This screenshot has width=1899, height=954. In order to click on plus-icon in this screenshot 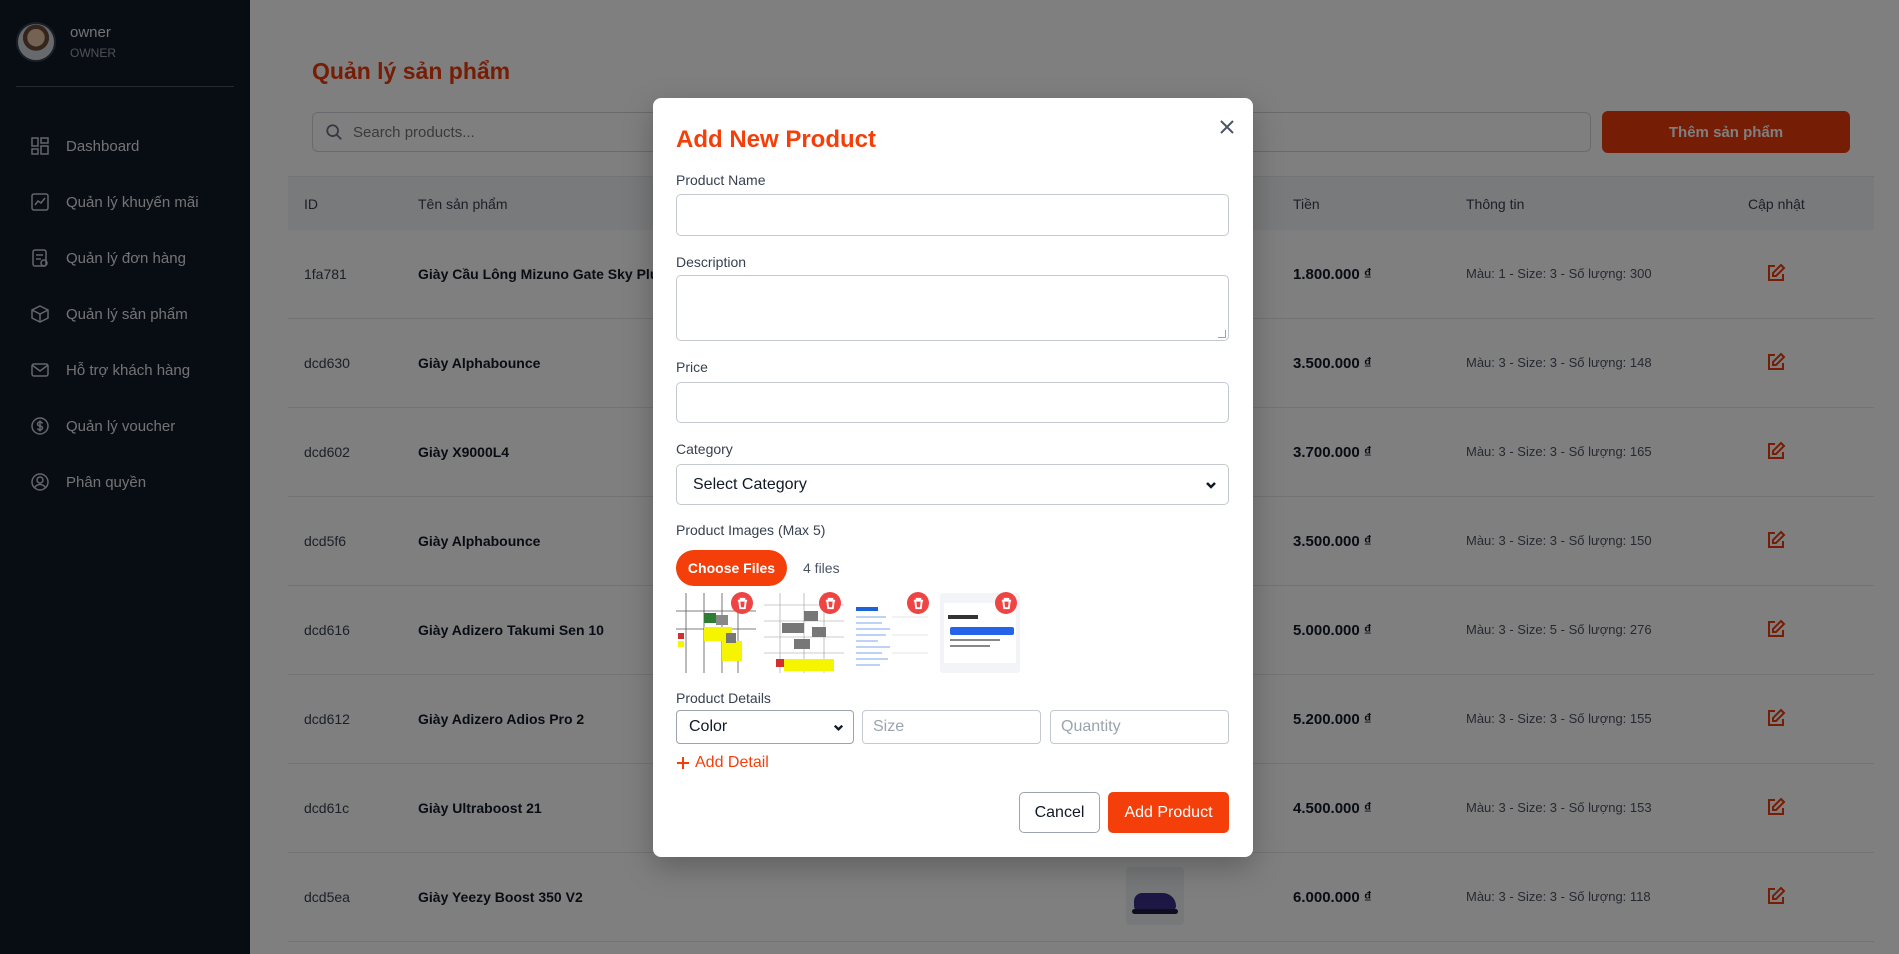, I will do `click(683, 763)`.